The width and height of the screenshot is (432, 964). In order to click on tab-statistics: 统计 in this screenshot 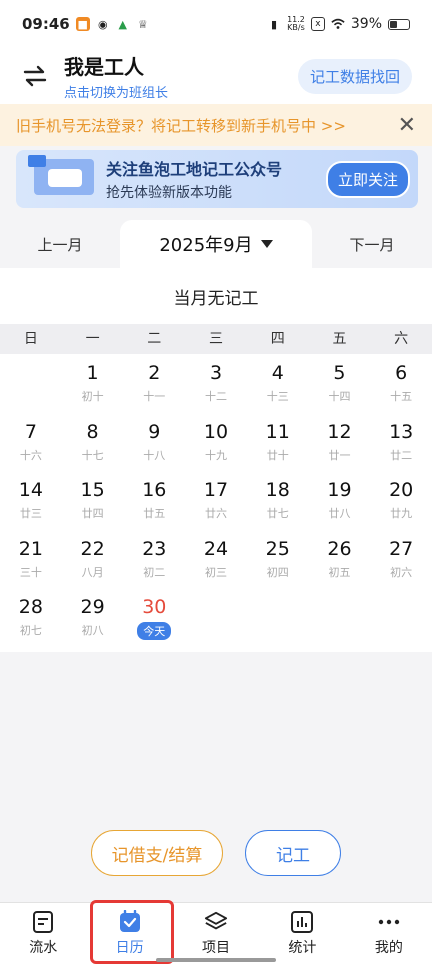, I will do `click(302, 933)`.